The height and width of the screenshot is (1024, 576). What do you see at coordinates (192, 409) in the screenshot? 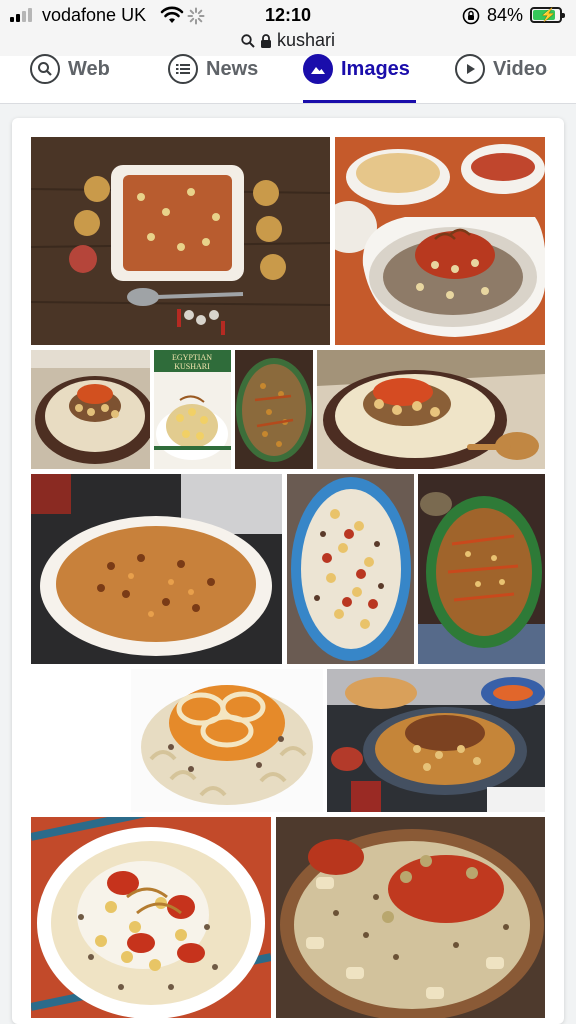
I see `image-result-4: EGYPTIAN KUSHARI` at bounding box center [192, 409].